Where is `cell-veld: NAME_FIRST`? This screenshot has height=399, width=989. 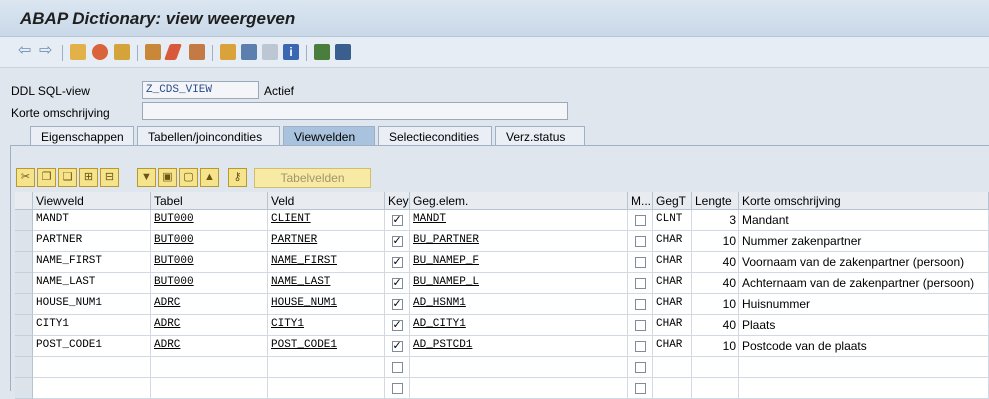 cell-veld: NAME_FIRST is located at coordinates (326, 262).